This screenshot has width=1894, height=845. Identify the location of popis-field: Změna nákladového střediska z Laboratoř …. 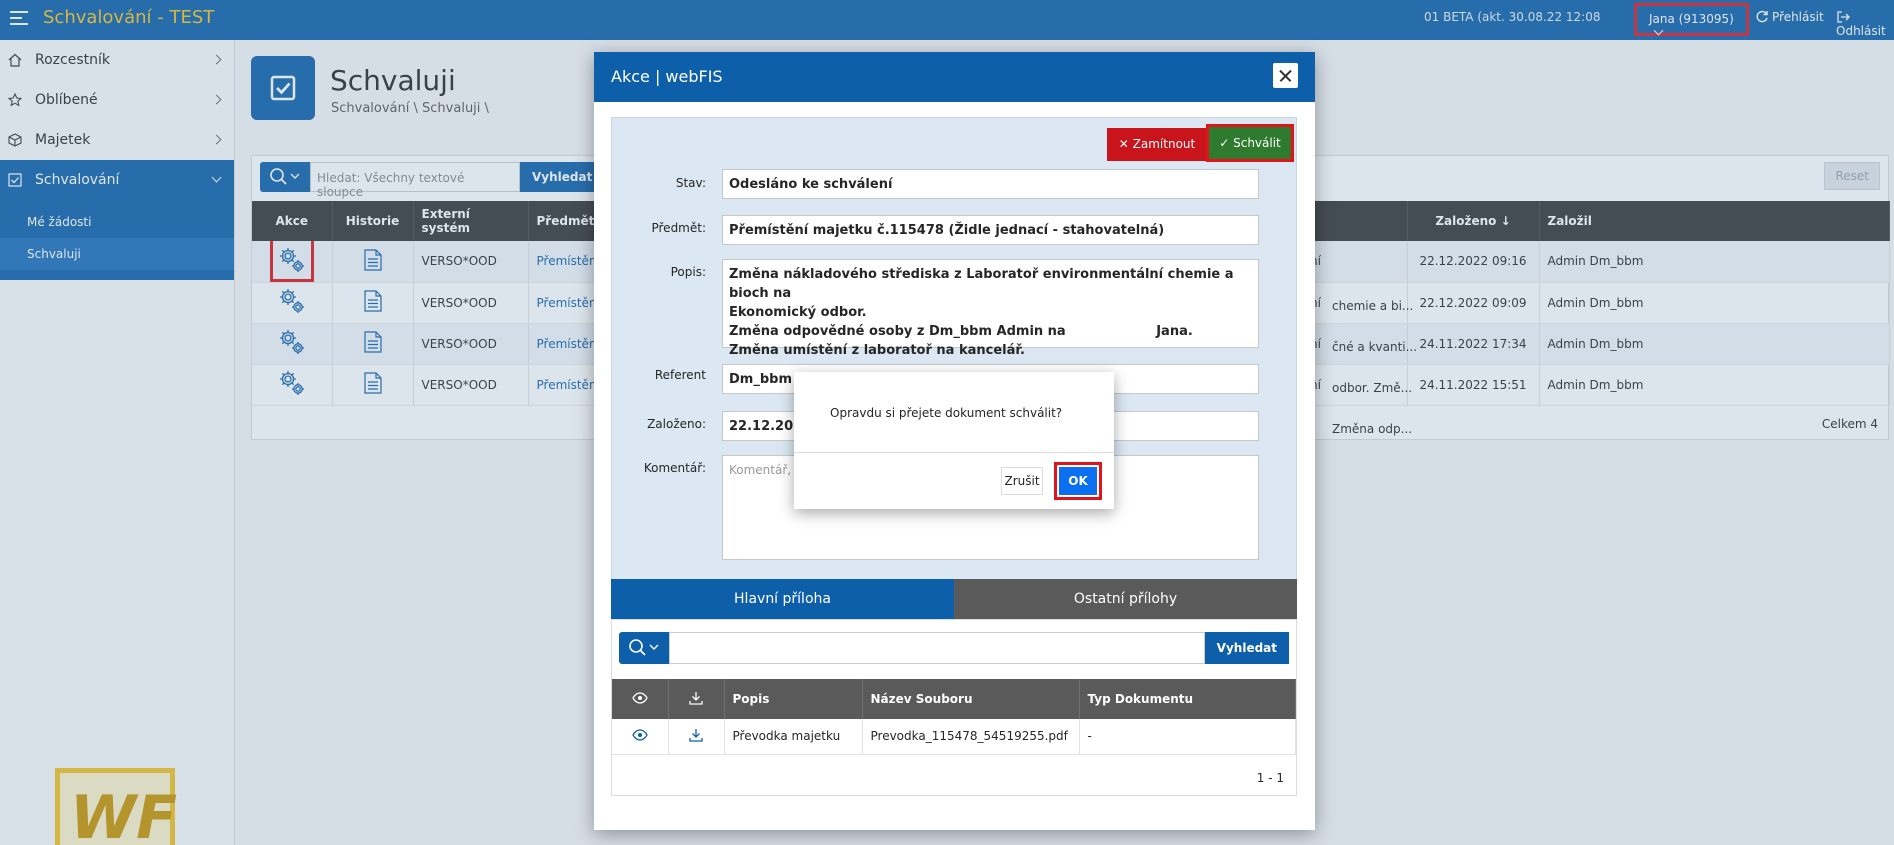
(990, 308).